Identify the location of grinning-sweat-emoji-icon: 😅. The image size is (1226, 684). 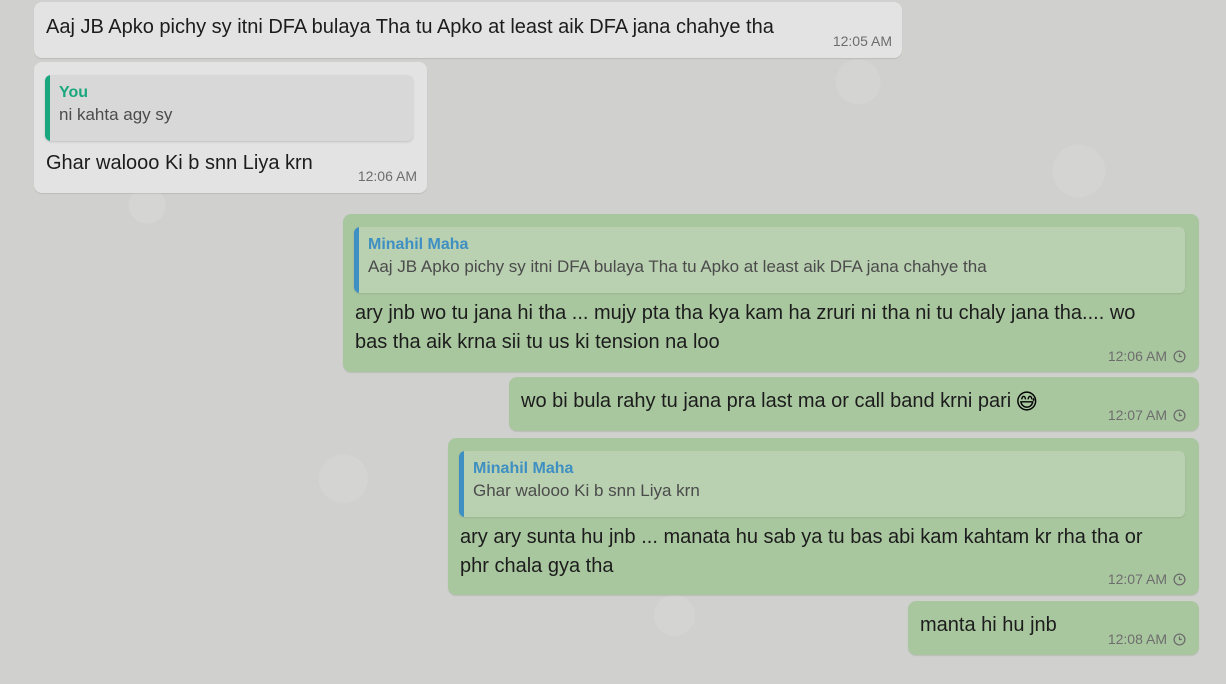
(1027, 401).